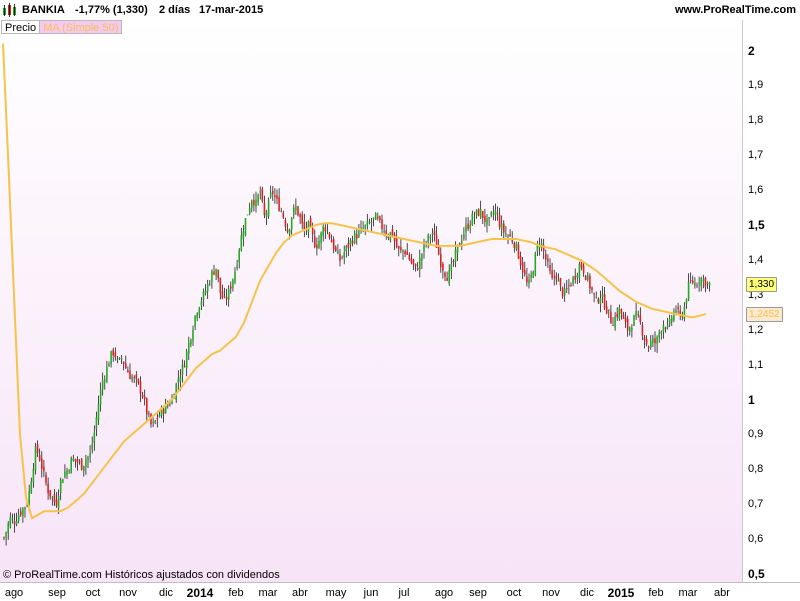  What do you see at coordinates (43, 10) in the screenshot?
I see `symbol-name: BANKIA` at bounding box center [43, 10].